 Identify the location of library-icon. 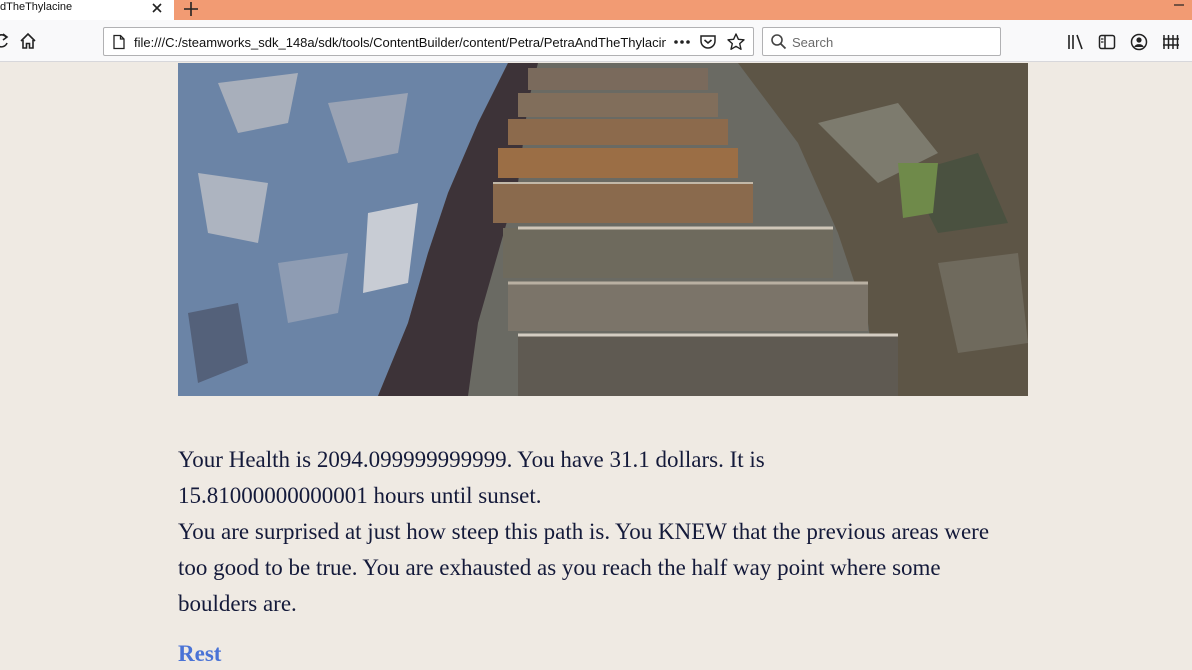
(1076, 42).